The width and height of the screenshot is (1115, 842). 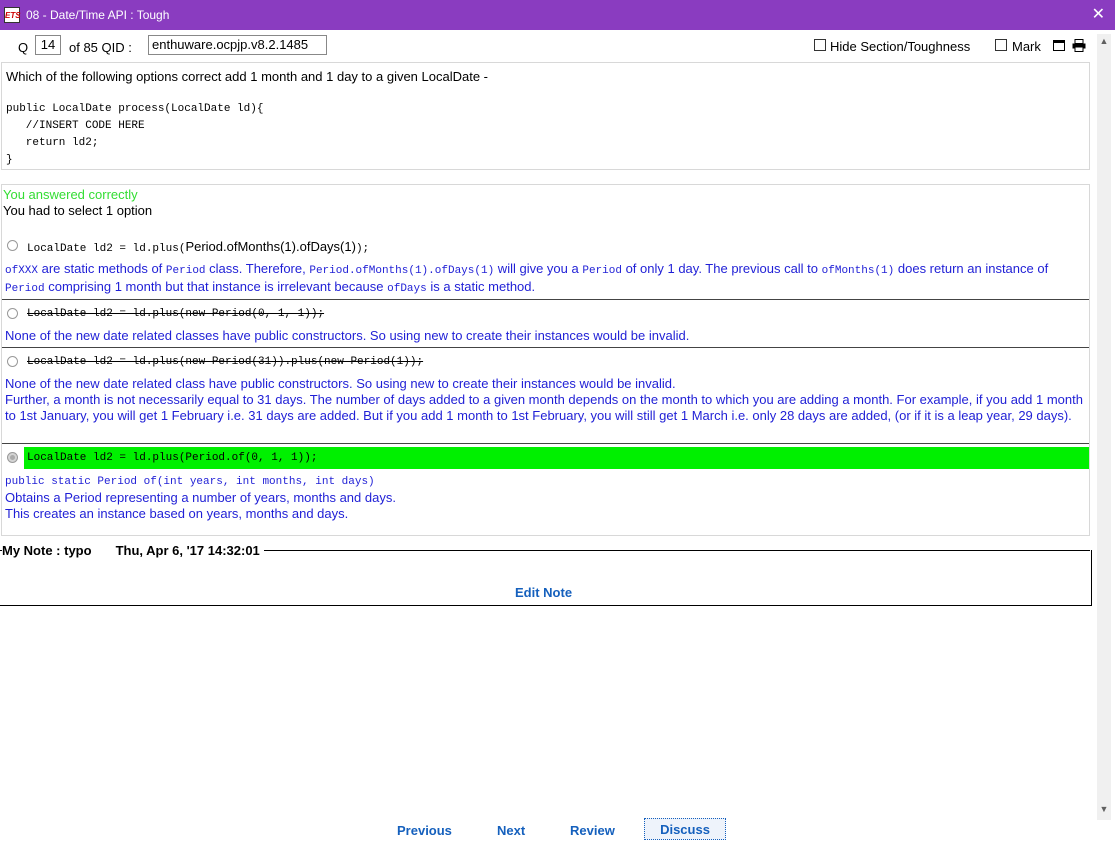 I want to click on option-1-explanation-part: does return an instance of, so click(x=971, y=268).